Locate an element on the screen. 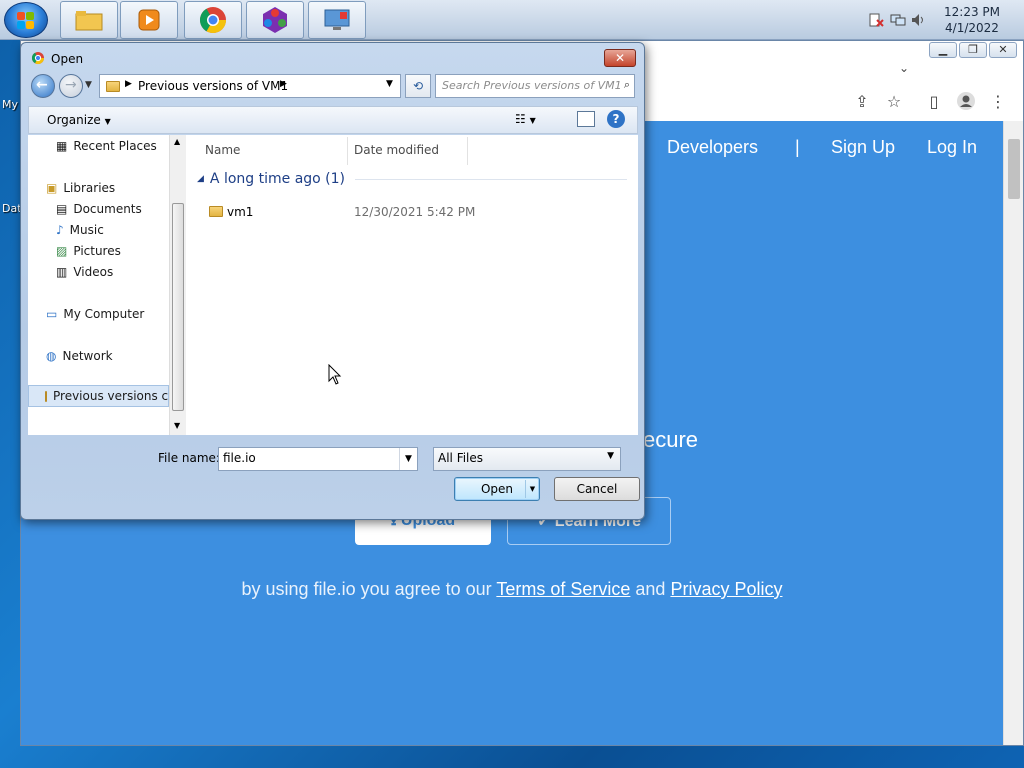 The image size is (1024, 768). taskbar-file-explorer is located at coordinates (89, 20).